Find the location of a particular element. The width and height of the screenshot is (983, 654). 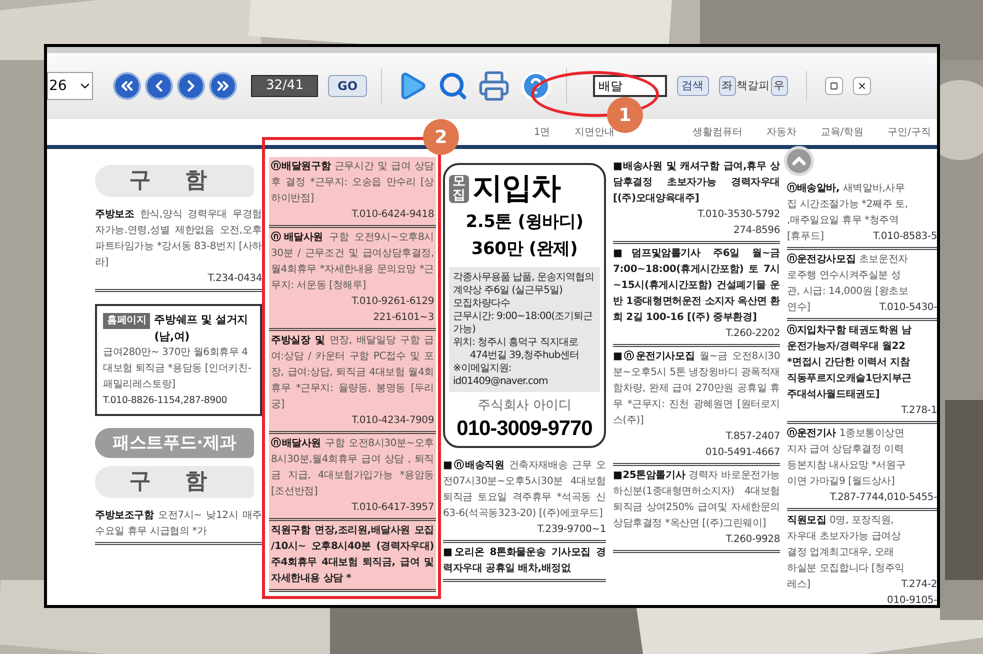

listing-text: ■25톤암롤기사 경력자 바로운전가능하신분(1종대형면허소지자) 4대보험 퇴직금 상여250% 급여및 자세한문의 상담후결정 *옥산면 [(주)그린웨이] is located at coordinates (696, 500).